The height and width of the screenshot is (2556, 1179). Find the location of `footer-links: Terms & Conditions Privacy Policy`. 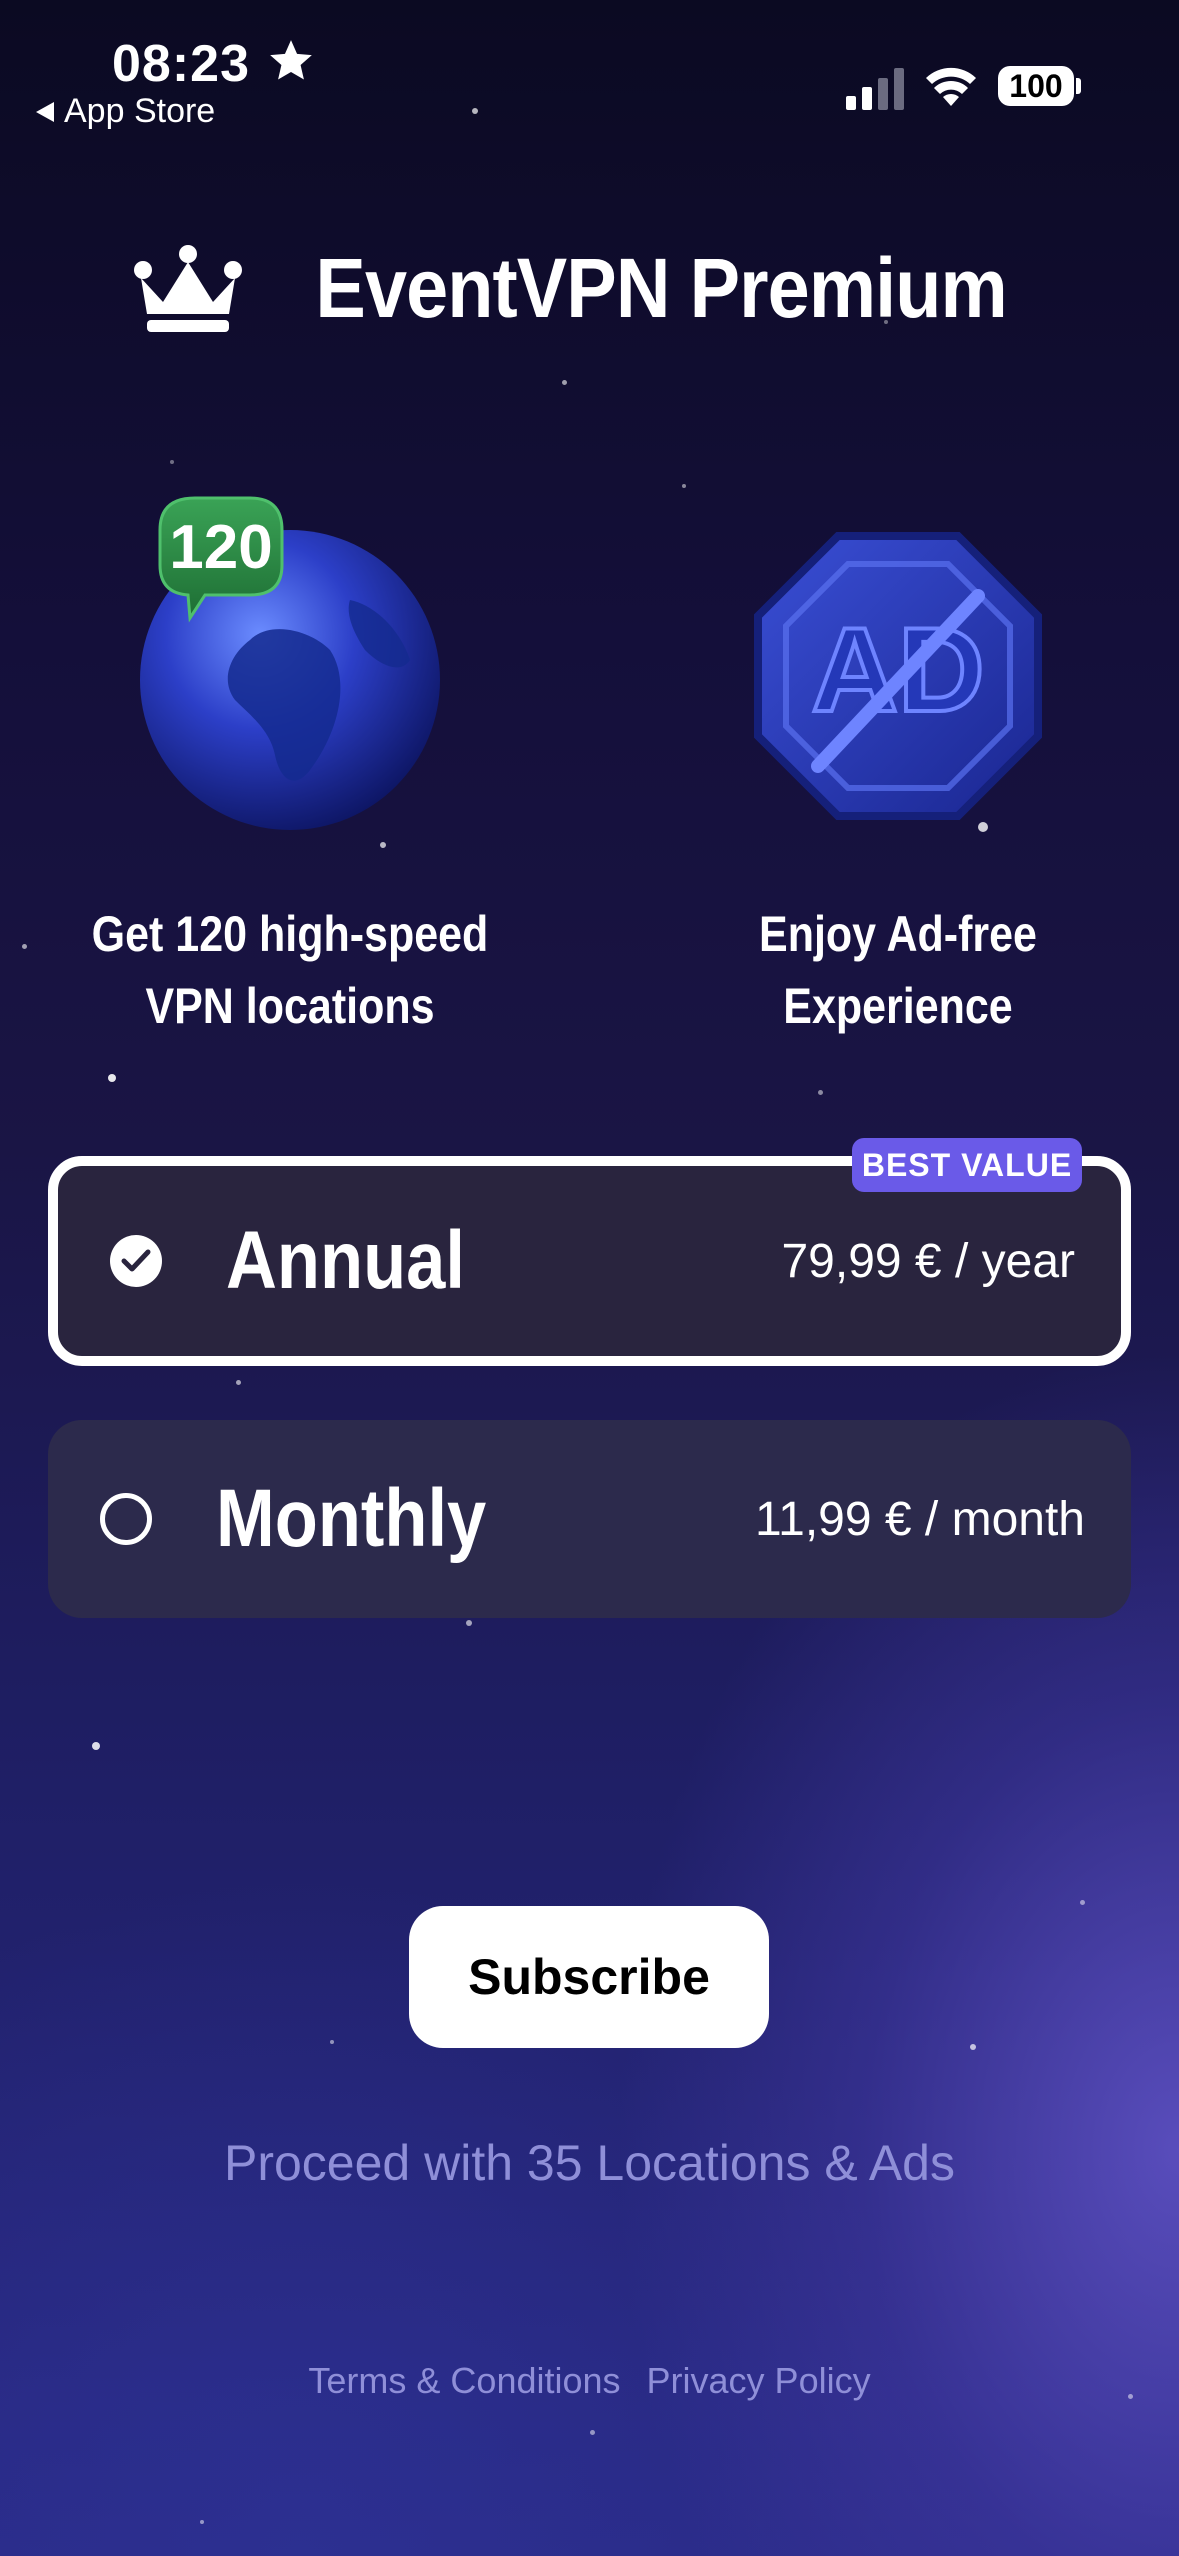

footer-links: Terms & Conditions Privacy Policy is located at coordinates (589, 2381).